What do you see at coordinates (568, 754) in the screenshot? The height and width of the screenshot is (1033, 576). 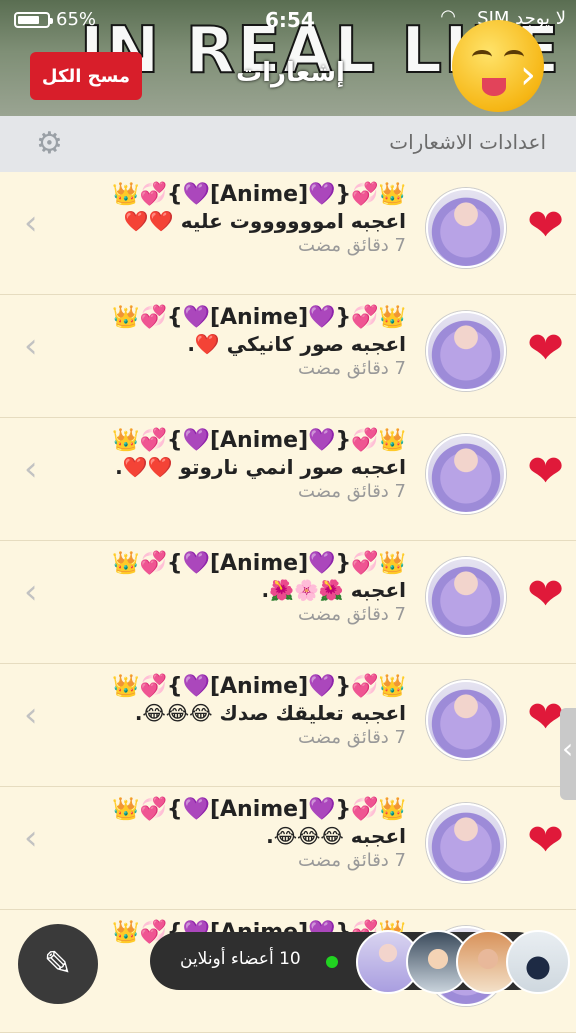 I see `side-drawer-handle` at bounding box center [568, 754].